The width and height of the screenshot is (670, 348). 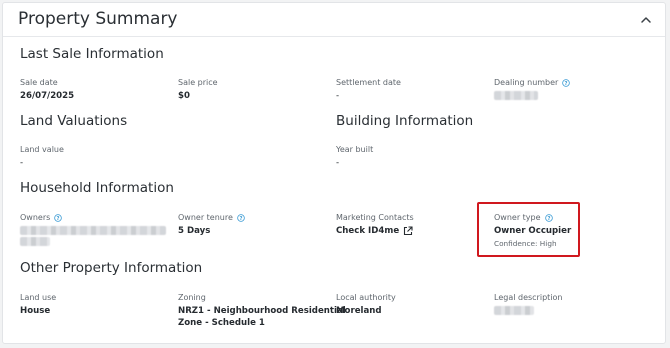 What do you see at coordinates (646, 20) in the screenshot?
I see `chevron-up-icon` at bounding box center [646, 20].